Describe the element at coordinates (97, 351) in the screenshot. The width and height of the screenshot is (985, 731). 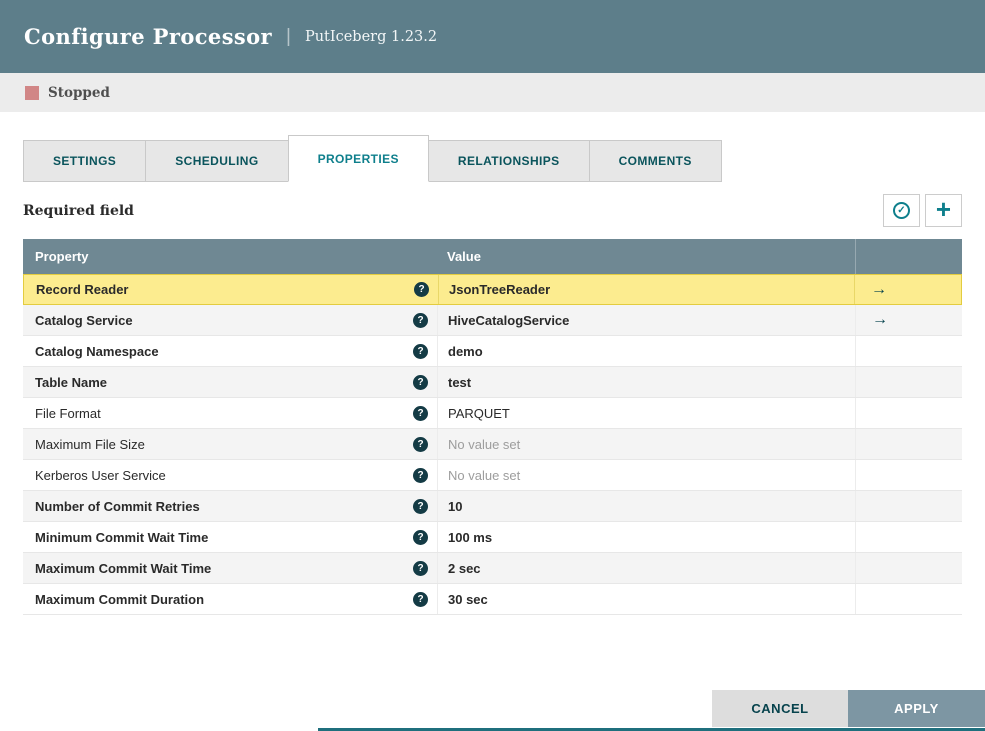
I see `property-name: Catalog Namespace` at that location.